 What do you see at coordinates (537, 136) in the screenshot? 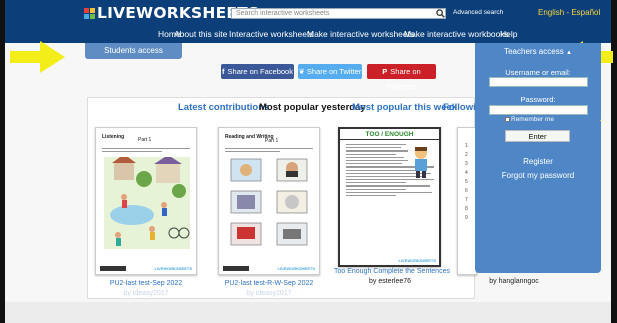
I see `enter-button: Enter` at bounding box center [537, 136].